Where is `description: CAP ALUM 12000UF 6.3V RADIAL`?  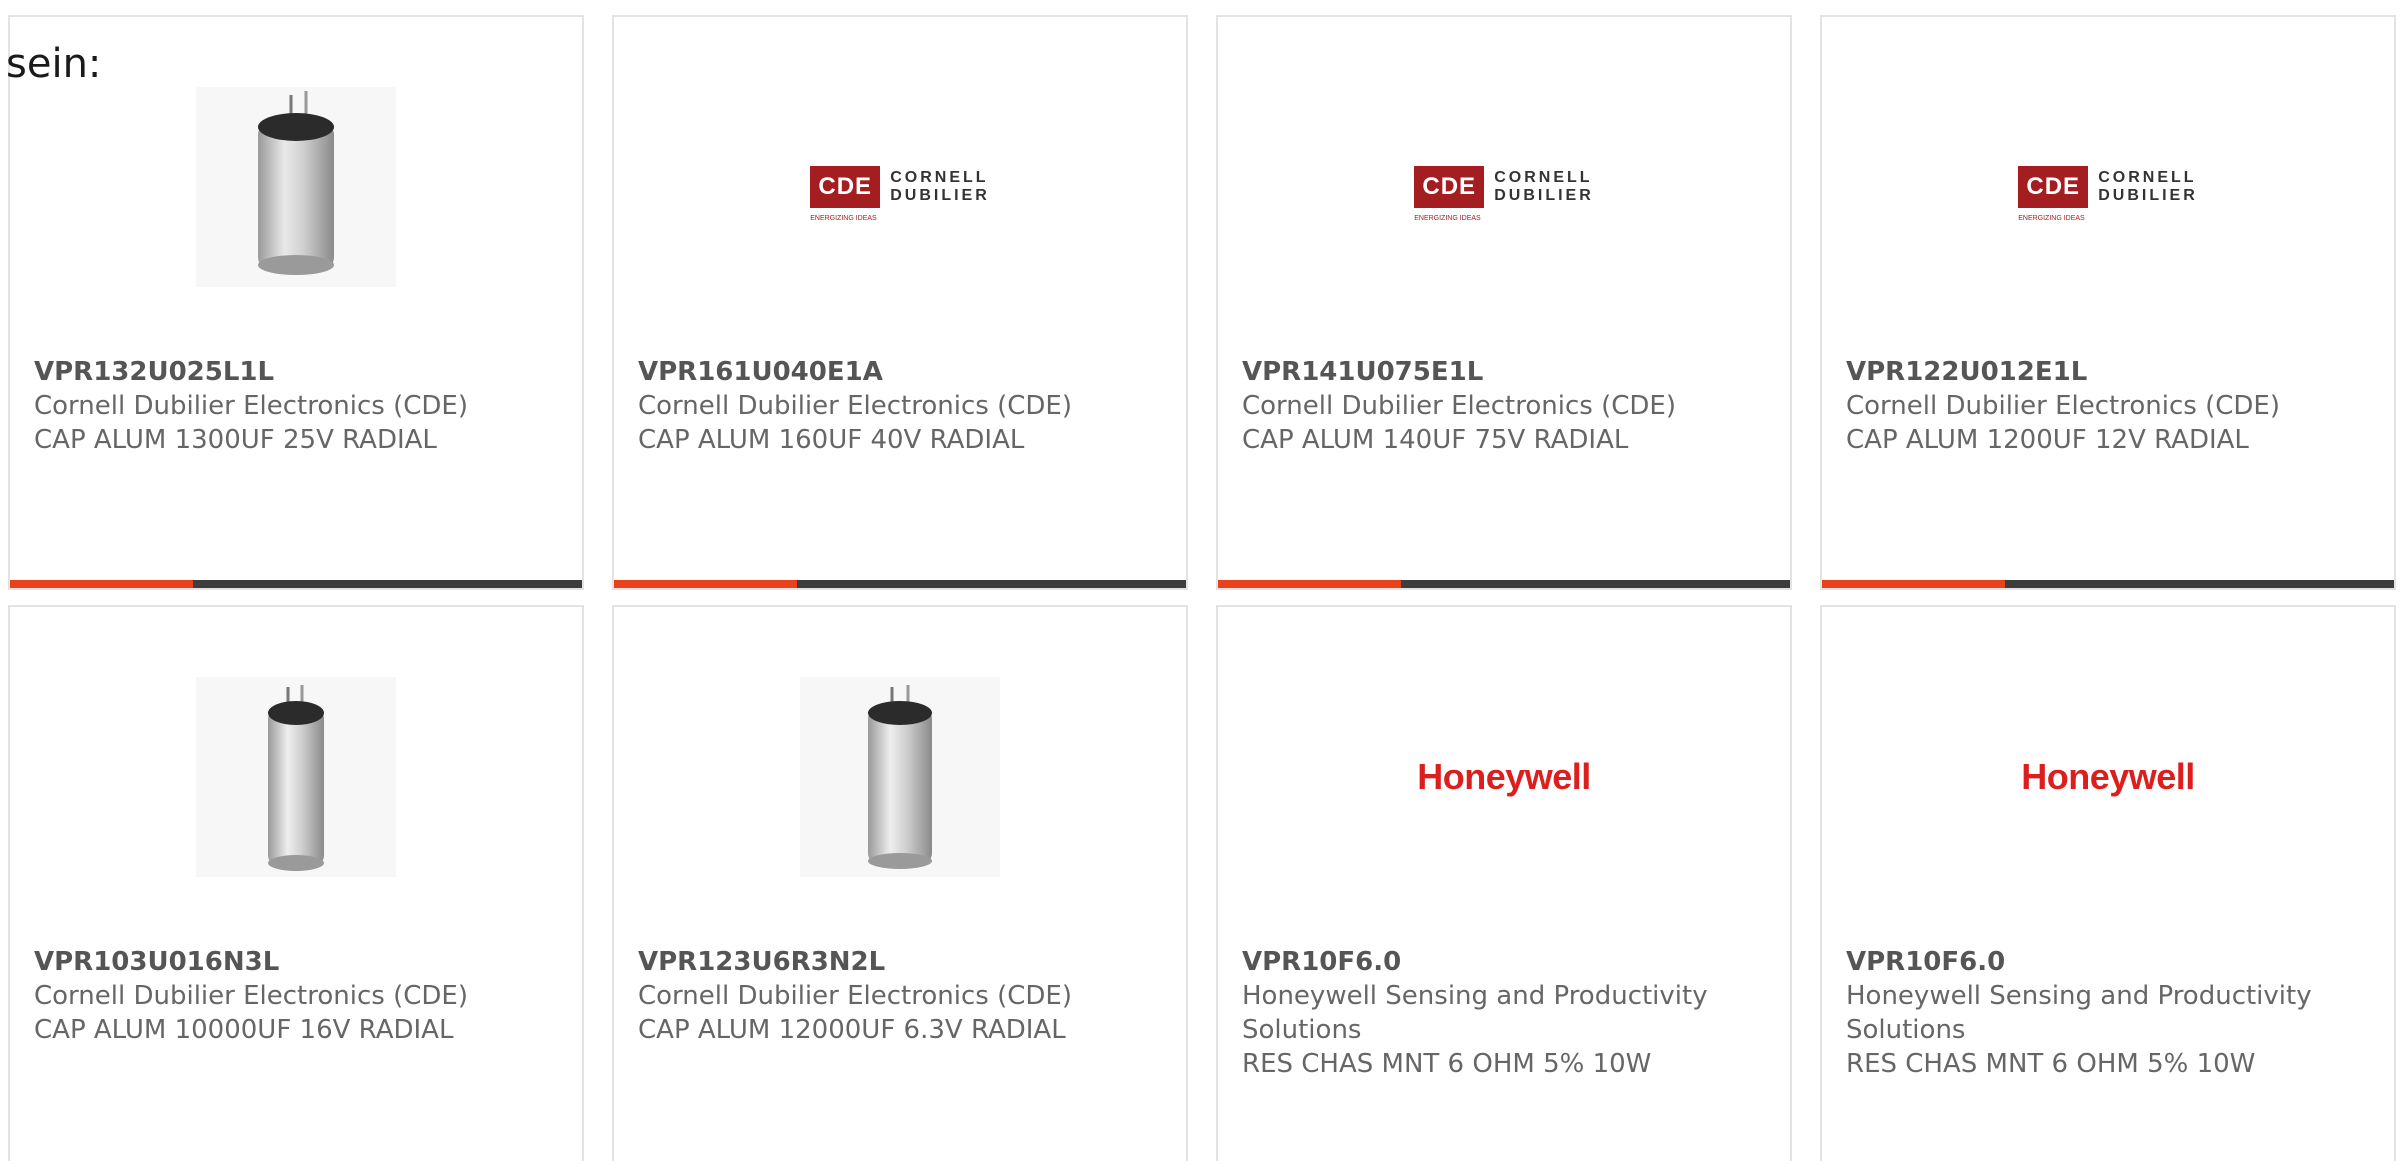
description: CAP ALUM 12000UF 6.3V RADIAL is located at coordinates (852, 1030).